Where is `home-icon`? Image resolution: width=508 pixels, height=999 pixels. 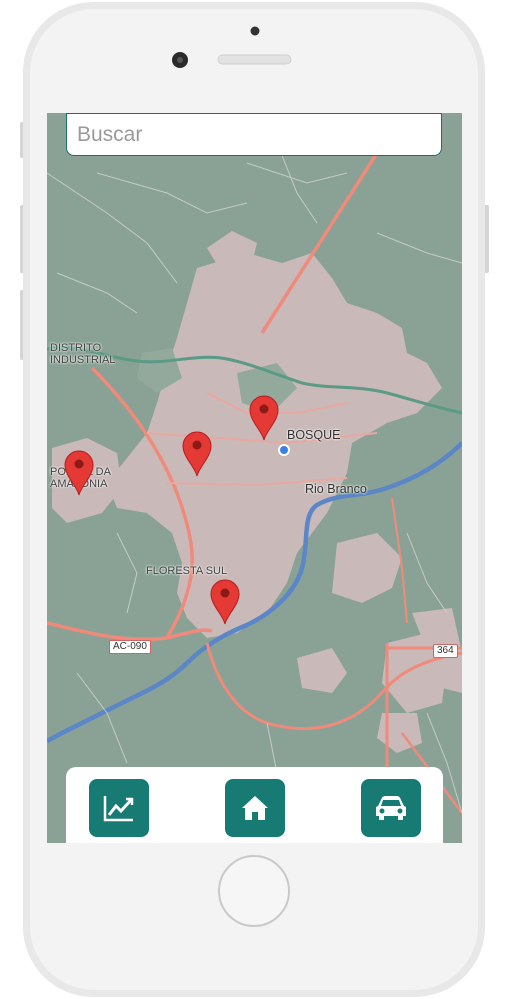
home-icon is located at coordinates (255, 808).